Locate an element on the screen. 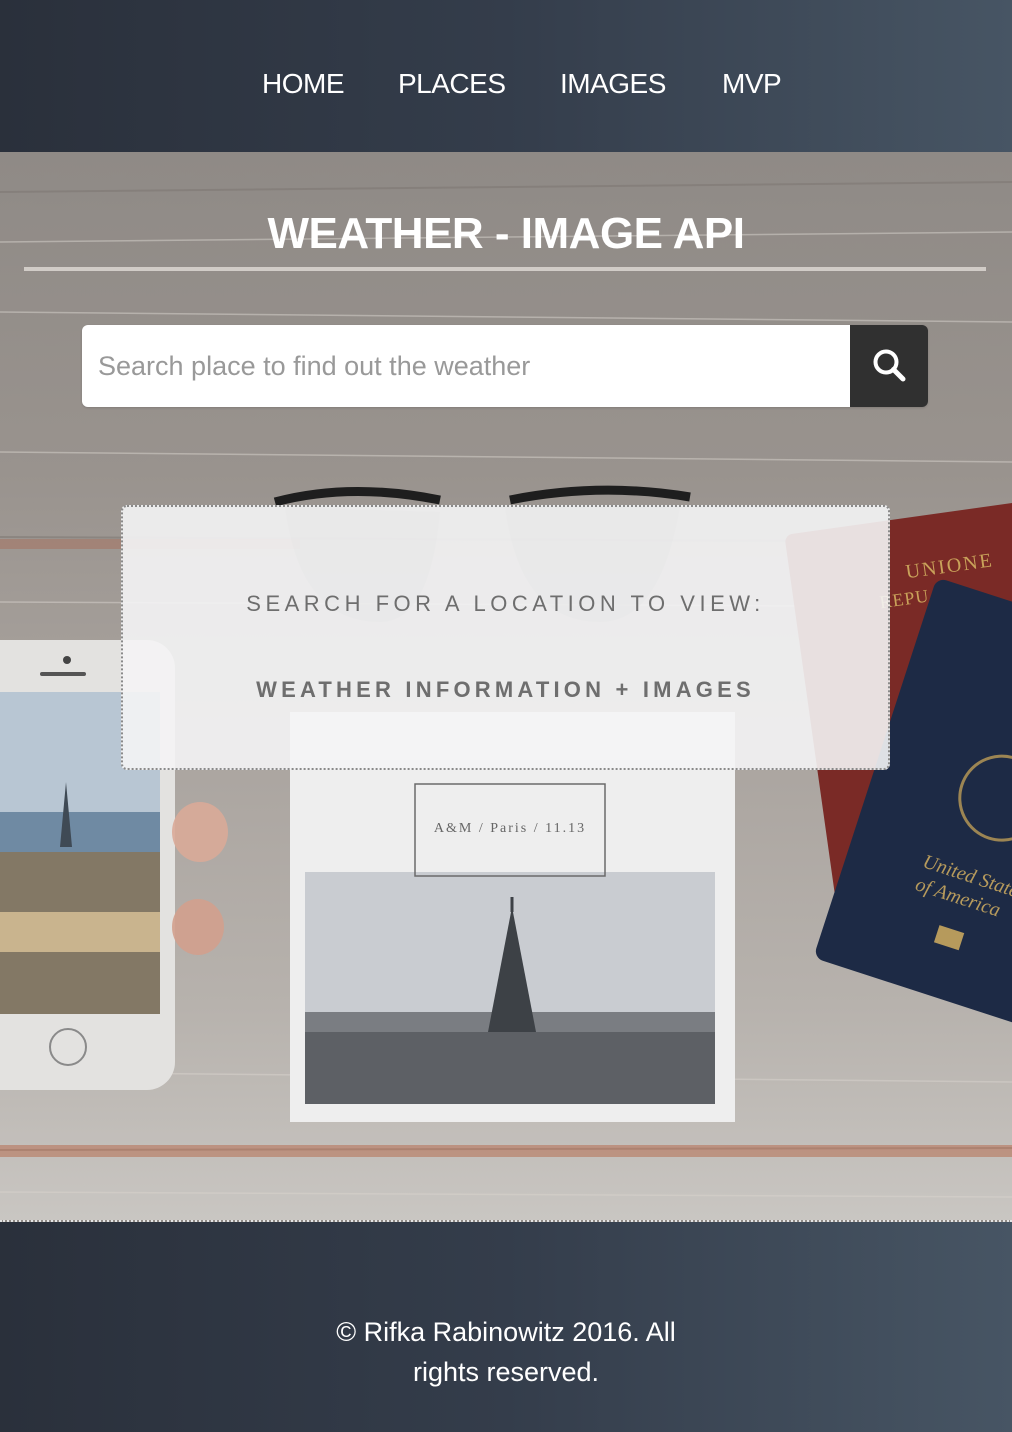 The height and width of the screenshot is (1432, 1012). nav-images-link: IMAGES is located at coordinates (613, 84).